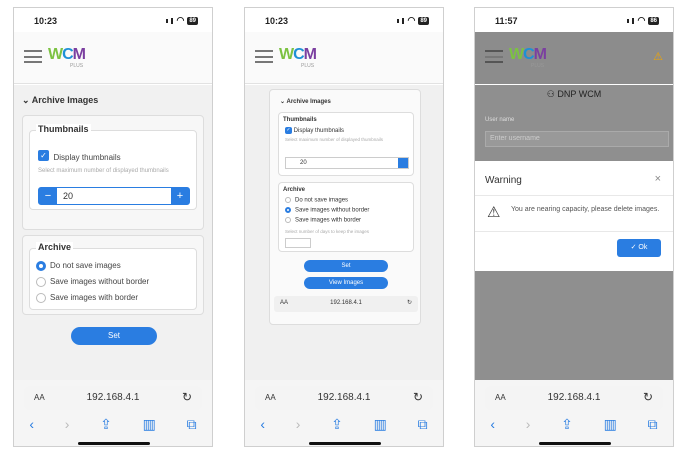 The image size is (688, 453). What do you see at coordinates (550, 94) in the screenshot?
I see `person-icon: ⚇` at bounding box center [550, 94].